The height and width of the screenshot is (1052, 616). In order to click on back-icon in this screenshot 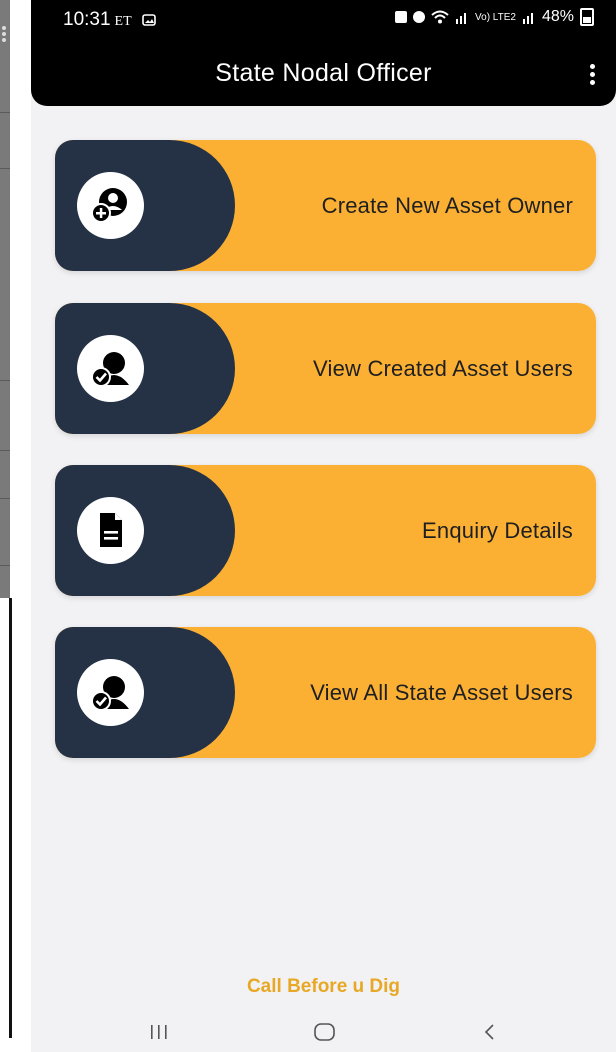, I will do `click(489, 1032)`.